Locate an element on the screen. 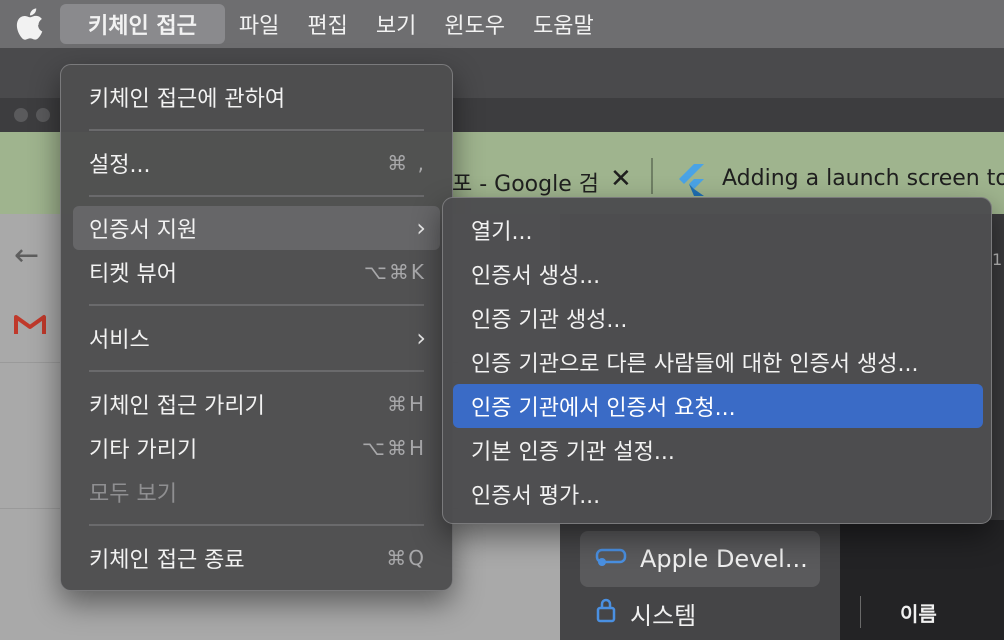 This screenshot has height=640, width=1004. menubar-edit: 편집 is located at coordinates (327, 24).